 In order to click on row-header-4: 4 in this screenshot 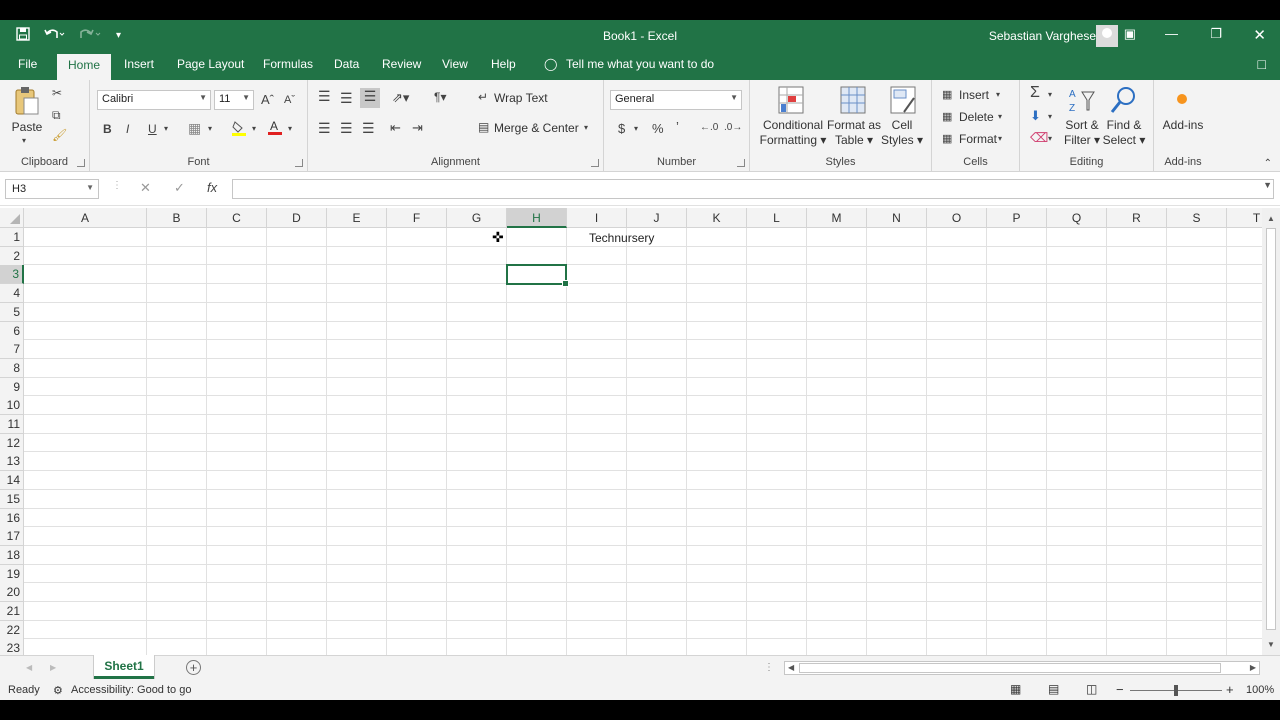, I will do `click(12, 294)`.